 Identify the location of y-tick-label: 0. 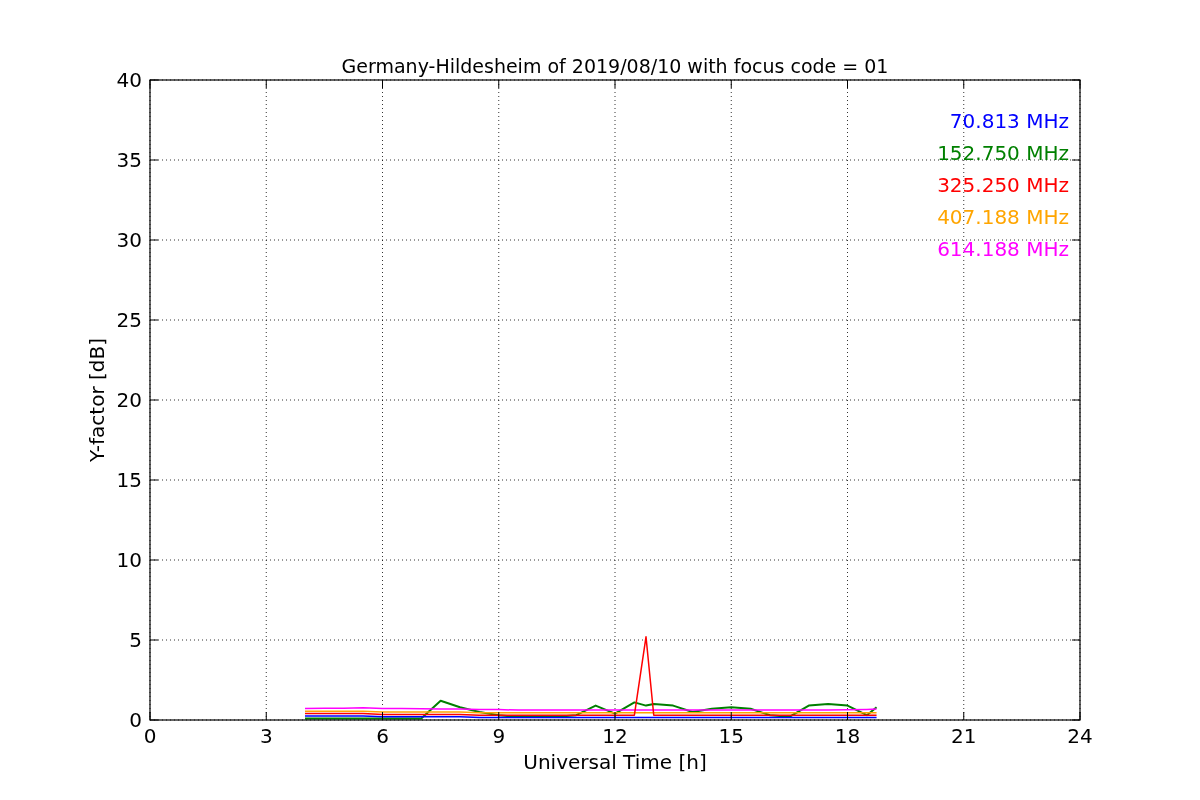
(135, 720).